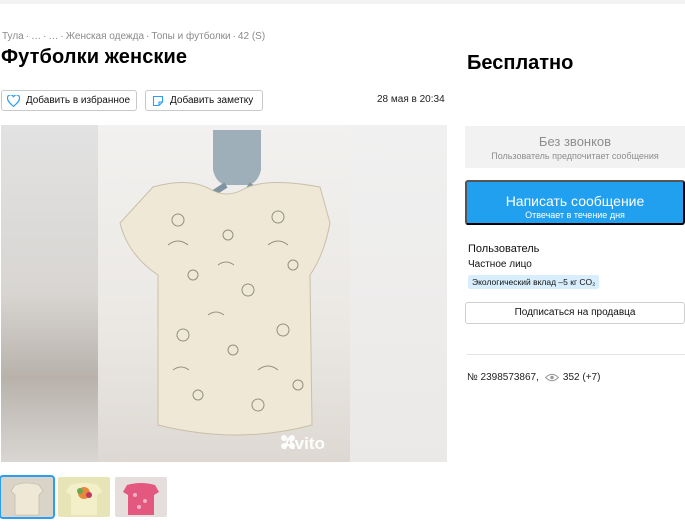 The width and height of the screenshot is (685, 529). I want to click on breadcrumb-item-size: 42 (S), so click(251, 36).